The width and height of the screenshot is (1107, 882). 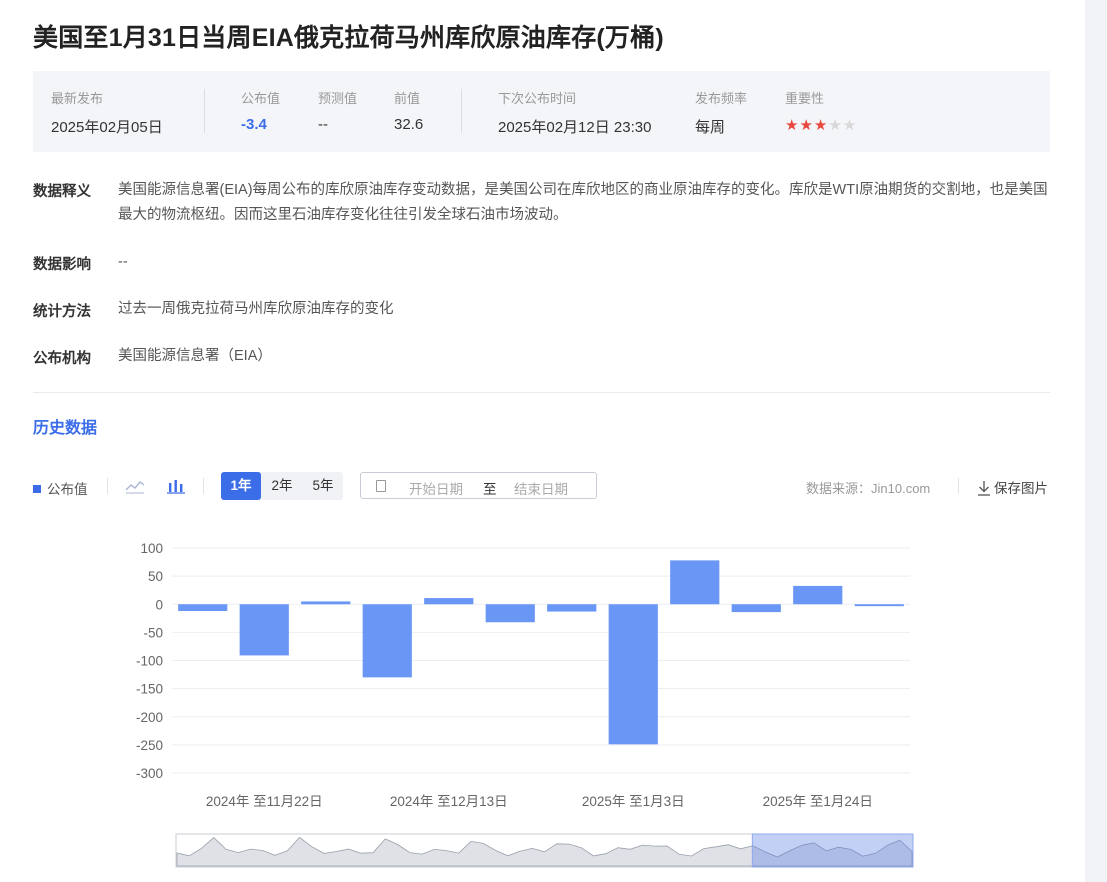 What do you see at coordinates (449, 801) in the screenshot?
I see `x-tick-label: 2024年 至12月13日` at bounding box center [449, 801].